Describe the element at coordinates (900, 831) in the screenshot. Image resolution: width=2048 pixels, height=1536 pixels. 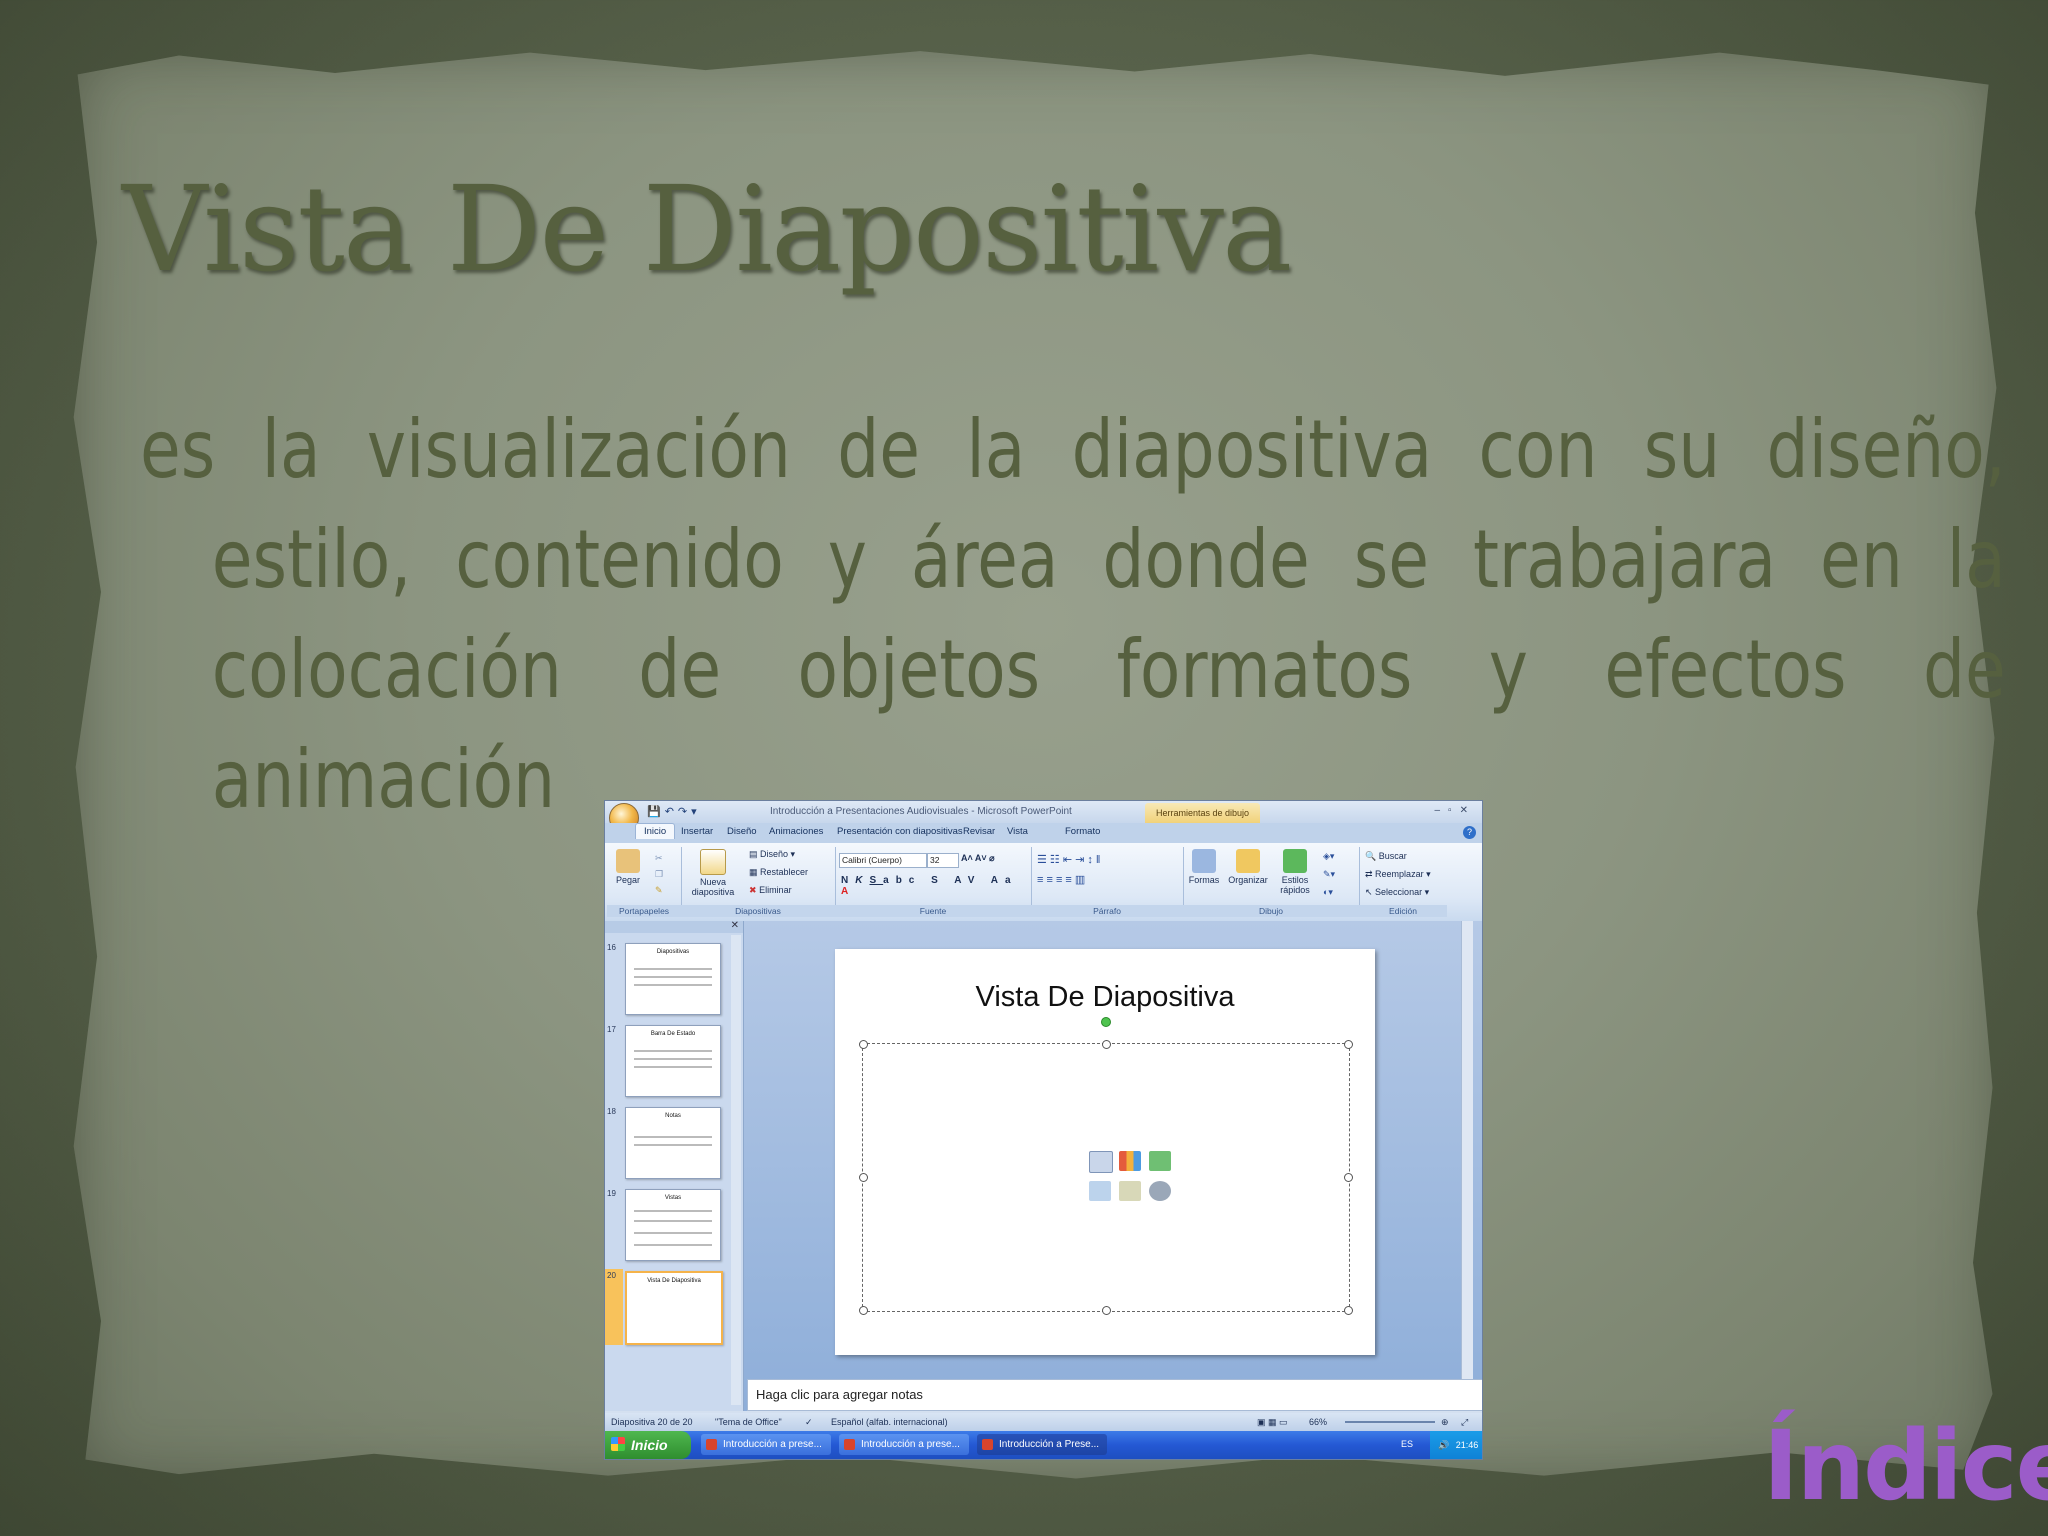
I see `tab-presentacion: Presentación con diapositivas` at that location.